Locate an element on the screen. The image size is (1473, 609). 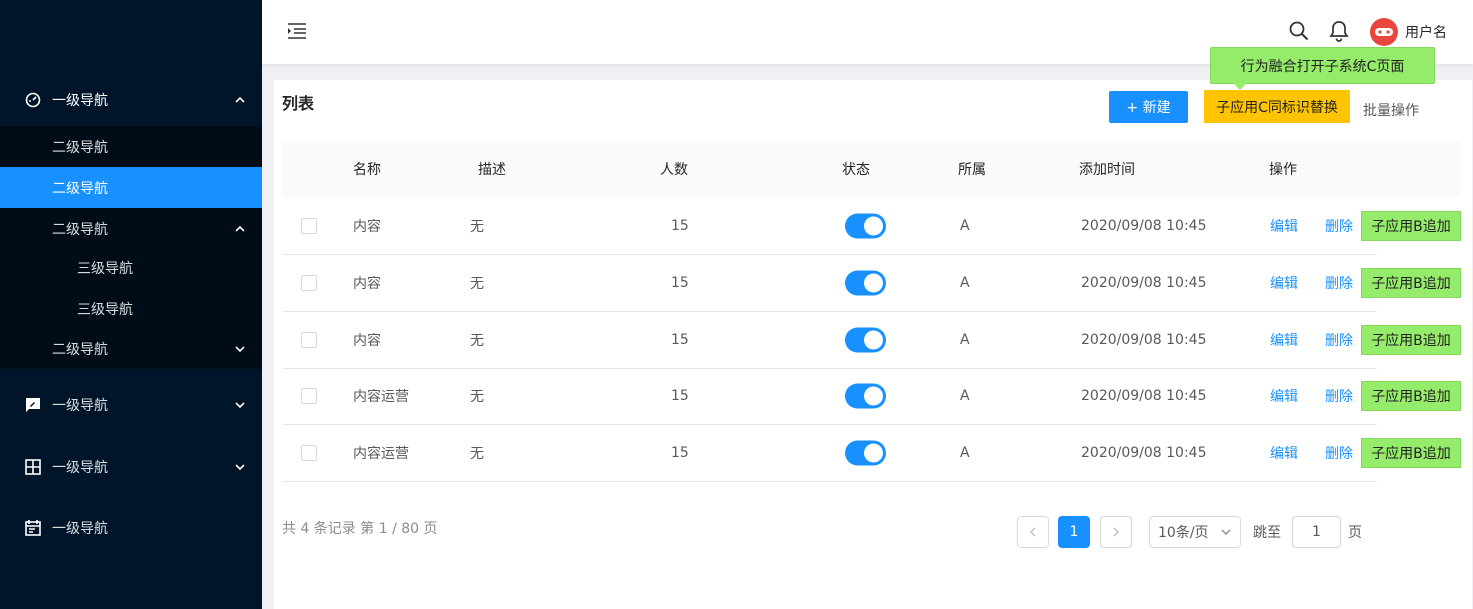
sidebar-item-sub2-active: 二级导航 is located at coordinates (131, 187).